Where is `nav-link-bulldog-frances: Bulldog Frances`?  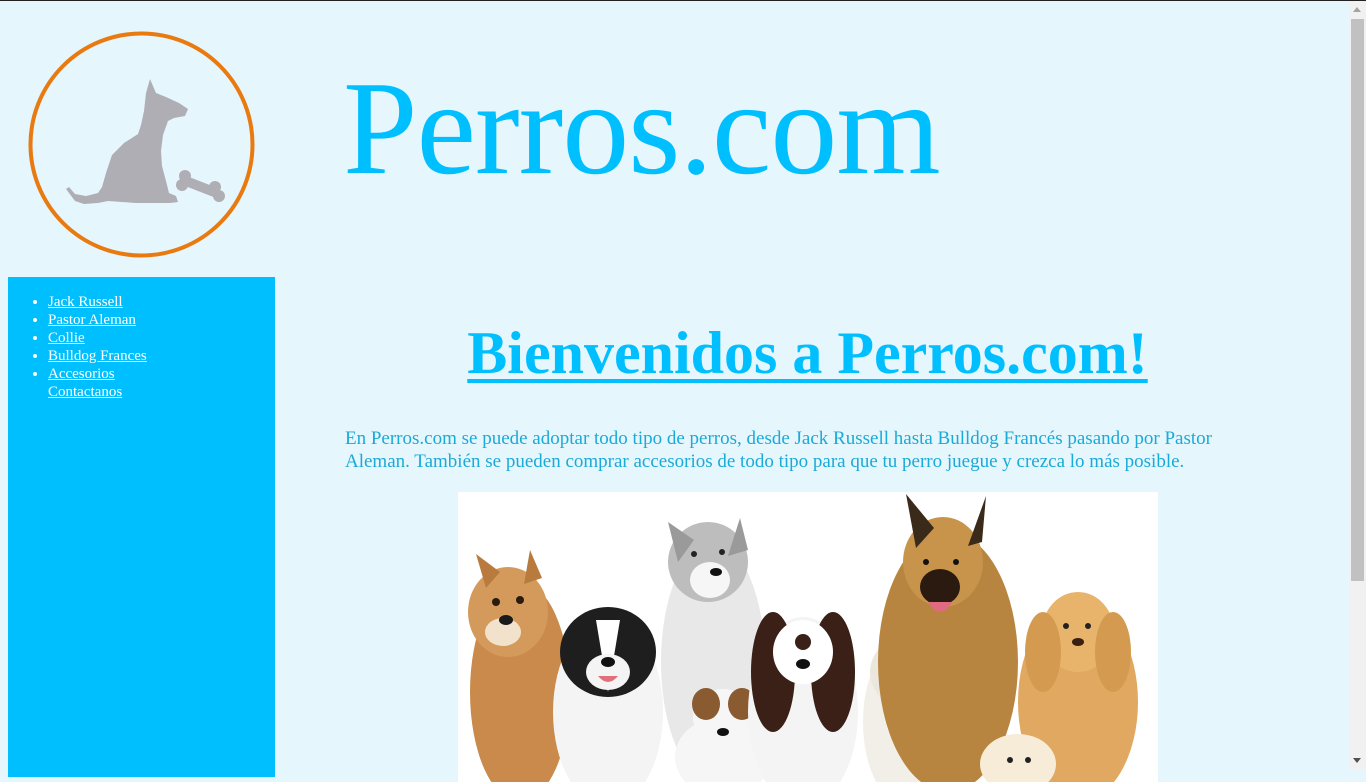
nav-link-bulldog-frances: Bulldog Frances is located at coordinates (97, 356).